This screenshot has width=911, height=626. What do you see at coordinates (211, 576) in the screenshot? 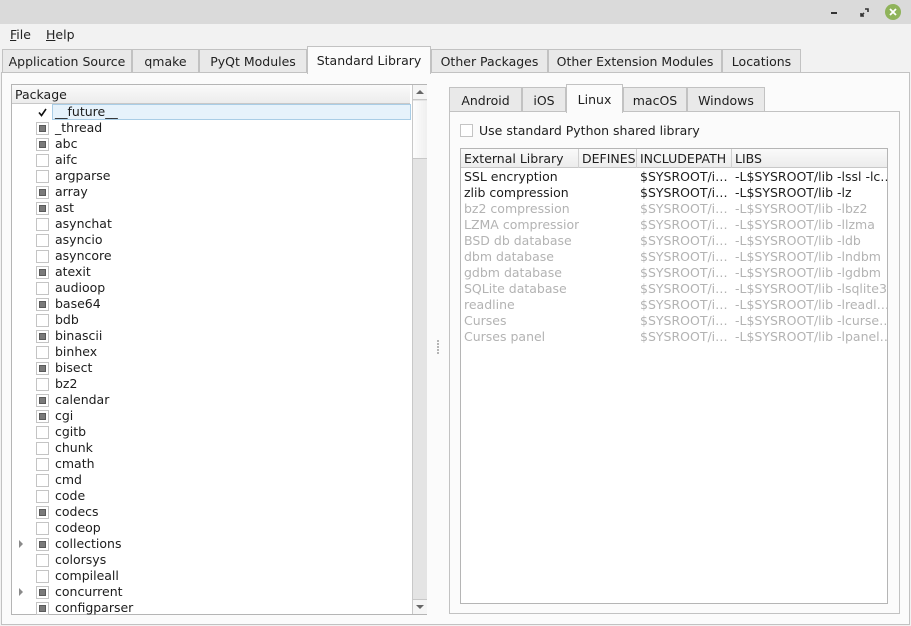
I see `package-row: compileall` at bounding box center [211, 576].